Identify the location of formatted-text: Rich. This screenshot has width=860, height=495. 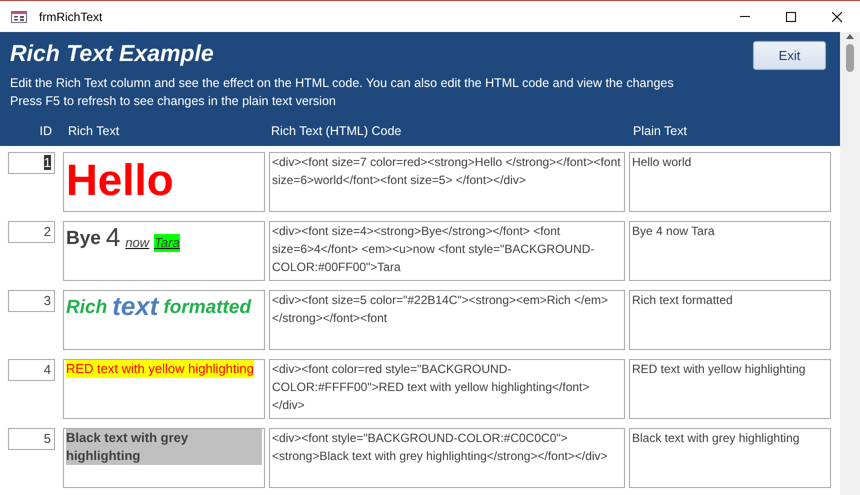
(87, 308).